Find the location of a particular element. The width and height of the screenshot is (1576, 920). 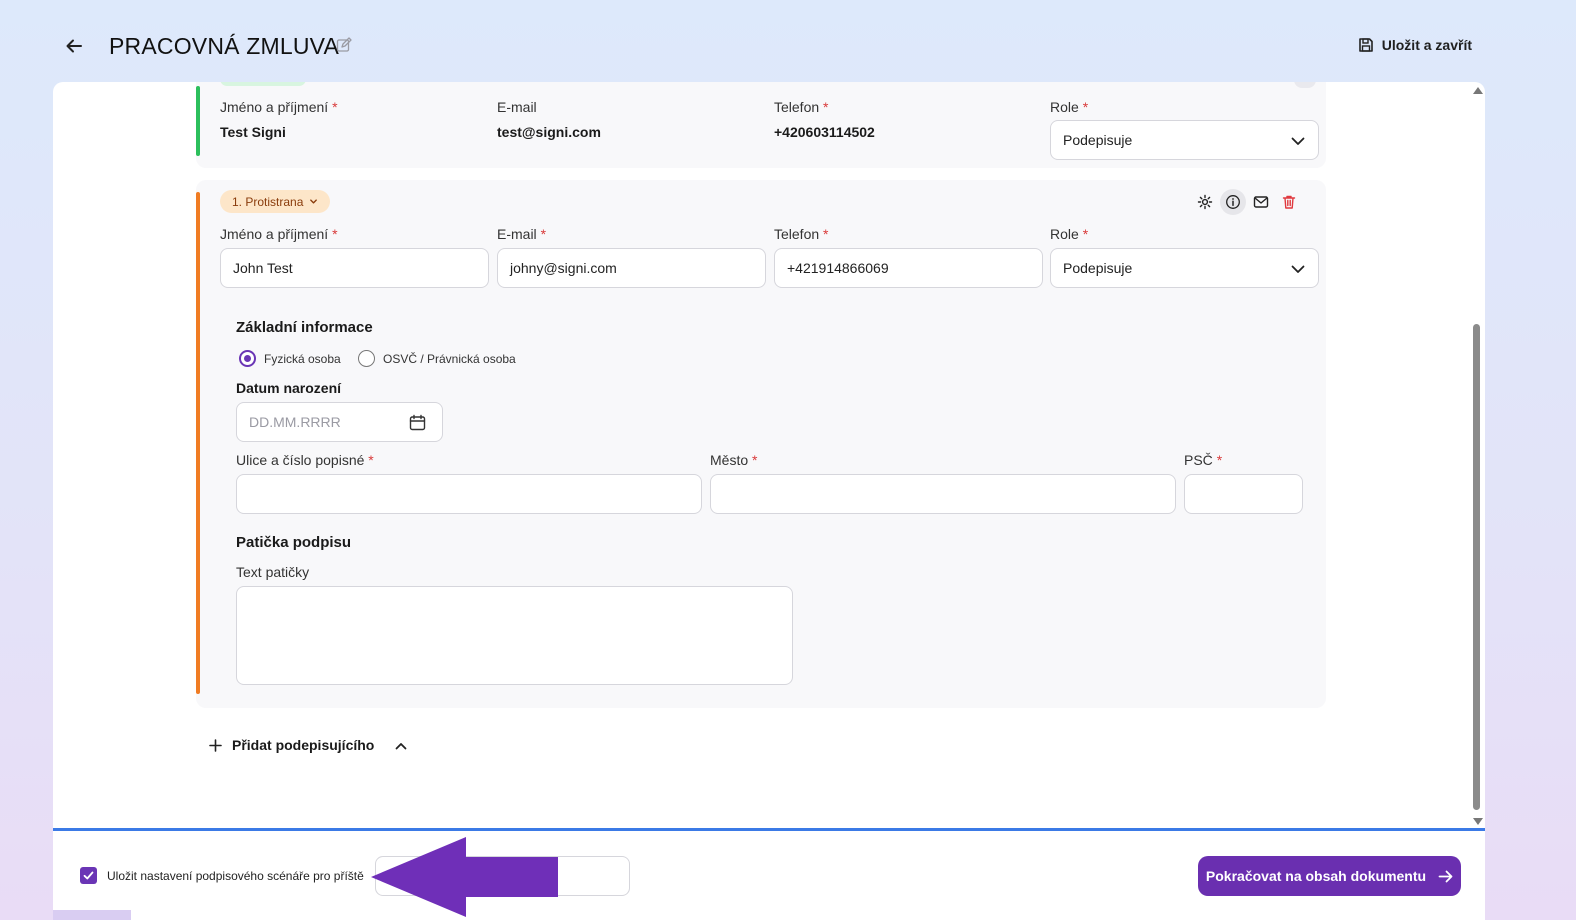

save-scenario-checkbox is located at coordinates (88, 875).